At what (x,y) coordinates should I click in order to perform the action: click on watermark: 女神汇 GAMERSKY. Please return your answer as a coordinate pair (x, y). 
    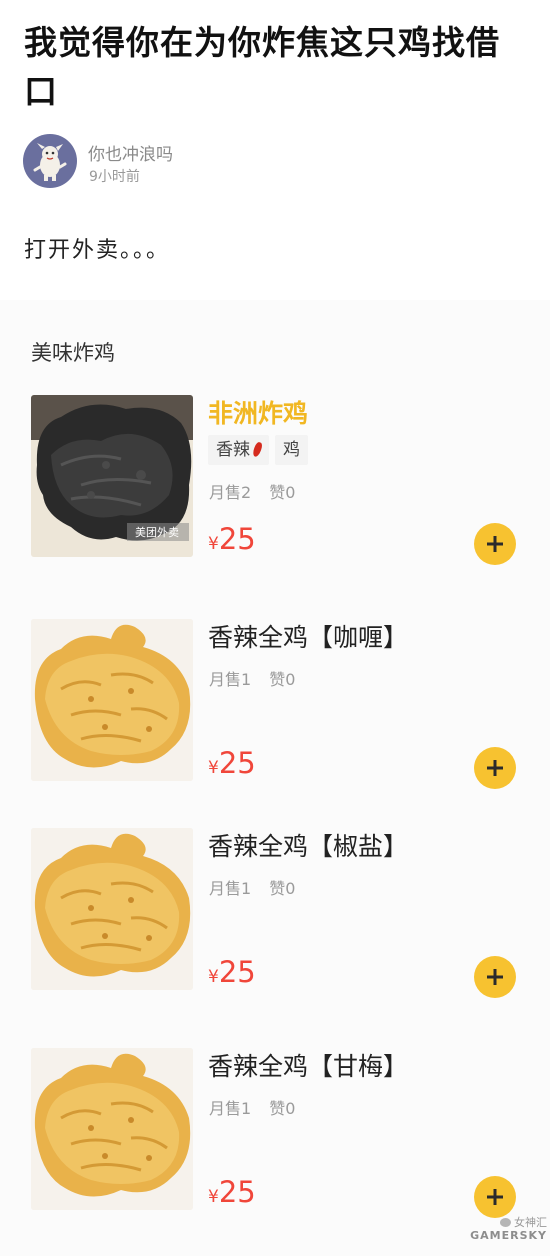
    Looking at the image, I should click on (501, 1229).